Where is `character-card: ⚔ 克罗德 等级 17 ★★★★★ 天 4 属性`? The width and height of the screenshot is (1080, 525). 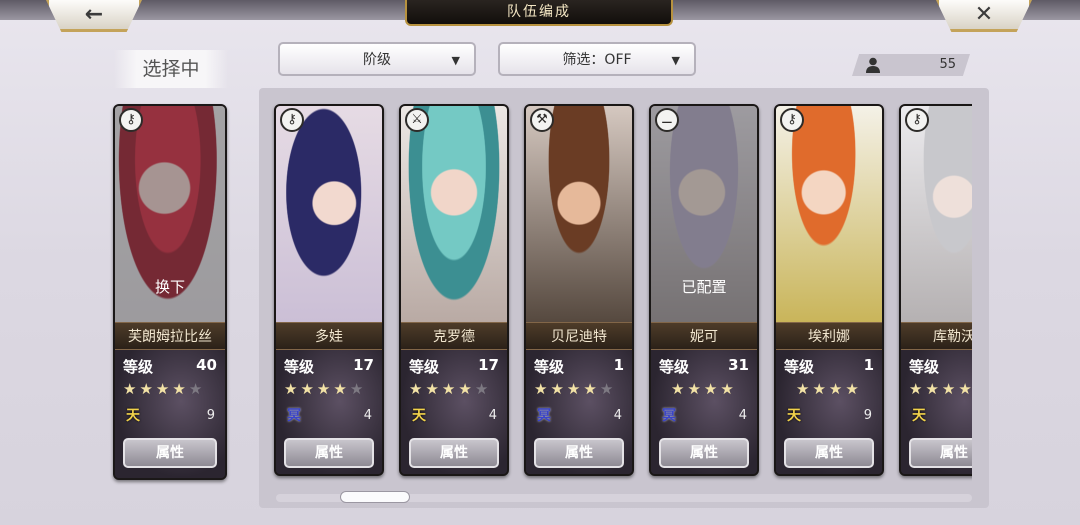 character-card: ⚔ 克罗德 等级 17 ★★★★★ 天 4 属性 is located at coordinates (454, 290).